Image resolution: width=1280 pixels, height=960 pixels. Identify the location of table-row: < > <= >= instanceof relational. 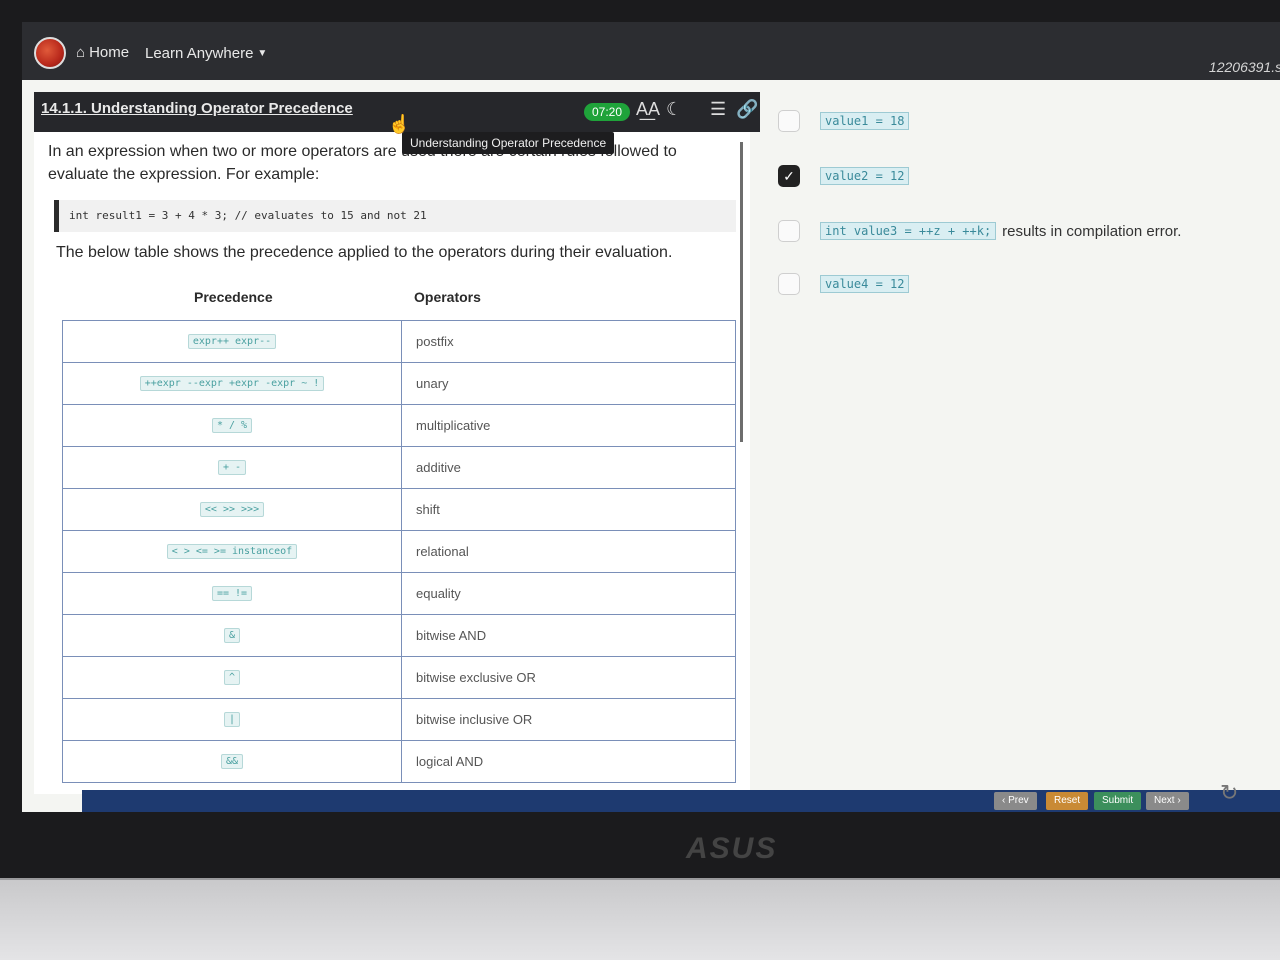
(399, 552).